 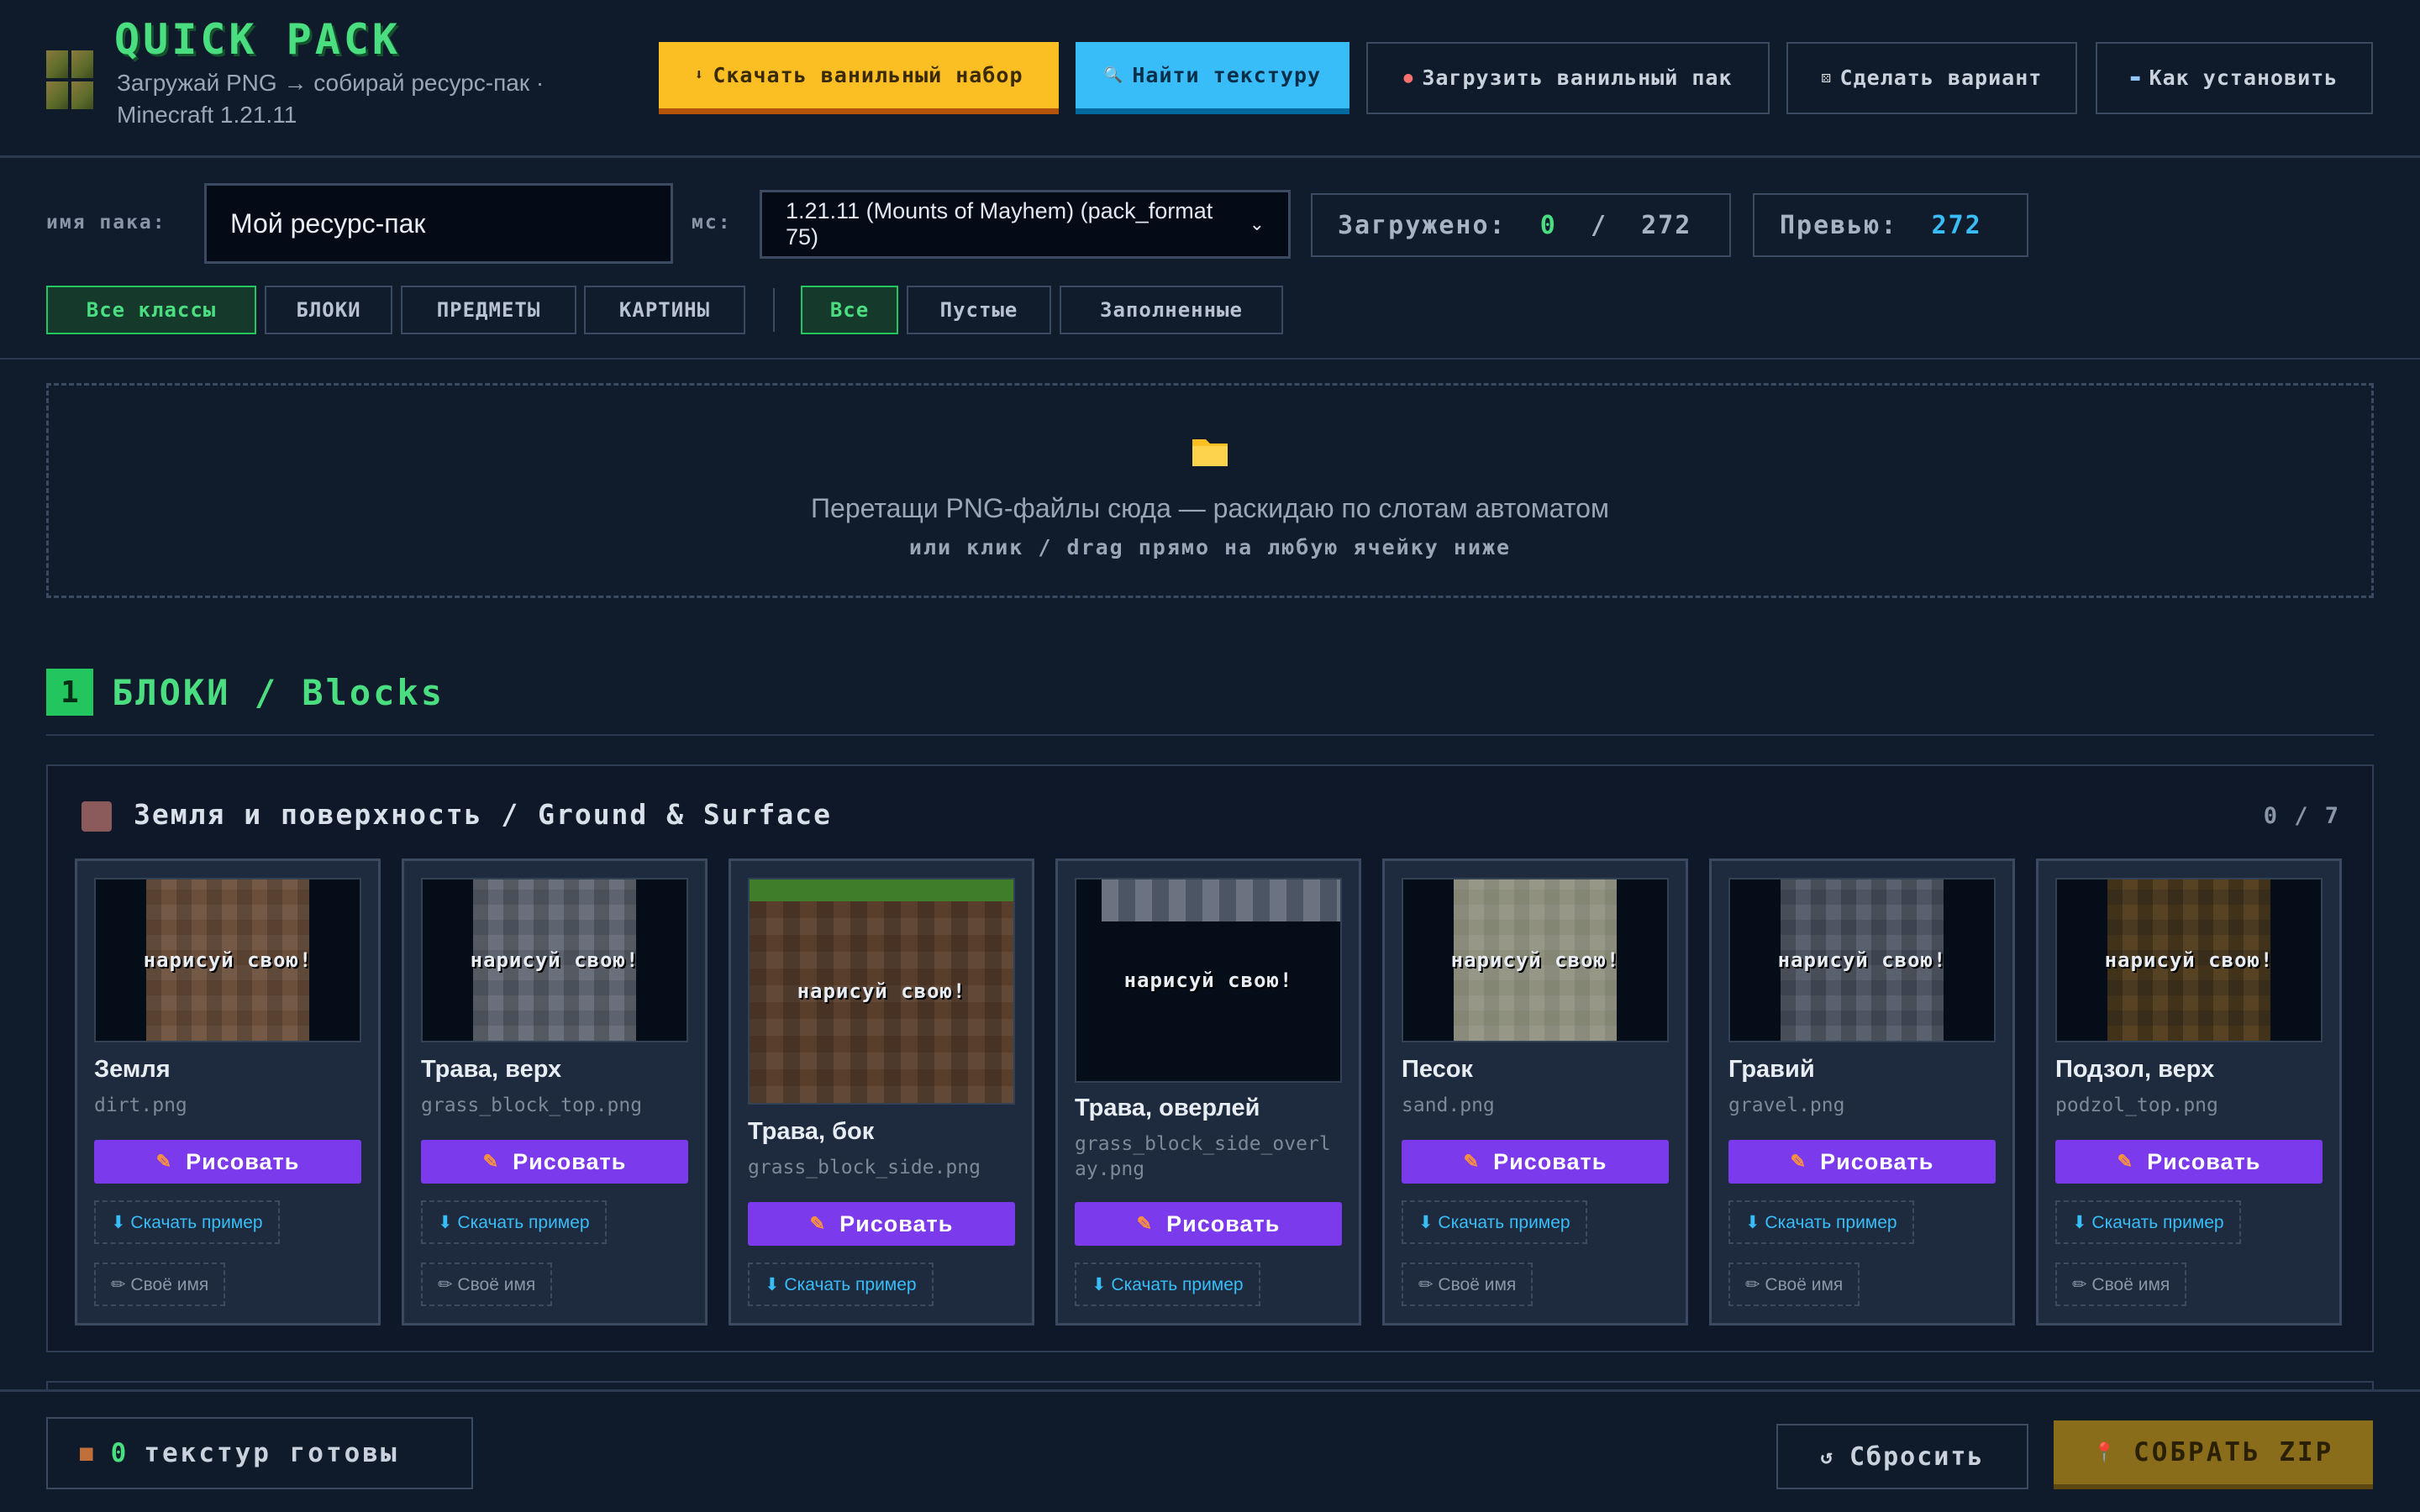 I want to click on download-vanilla-button: ⬇ Скачать ванильный набор, so click(x=859, y=78).